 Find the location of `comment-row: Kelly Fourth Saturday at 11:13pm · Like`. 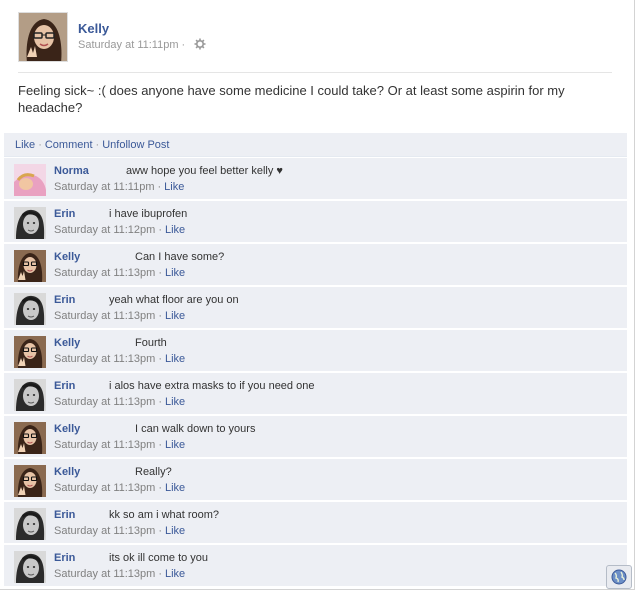

comment-row: Kelly Fourth Saturday at 11:13pm · Like is located at coordinates (315, 350).